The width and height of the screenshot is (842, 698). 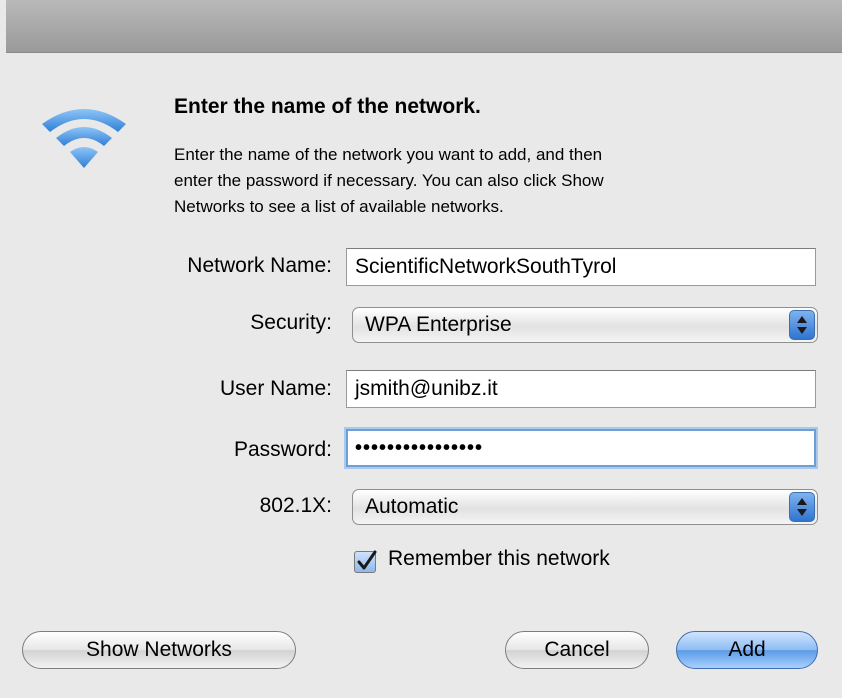 What do you see at coordinates (412, 506) in the screenshot?
I see `eap-value: Automatic` at bounding box center [412, 506].